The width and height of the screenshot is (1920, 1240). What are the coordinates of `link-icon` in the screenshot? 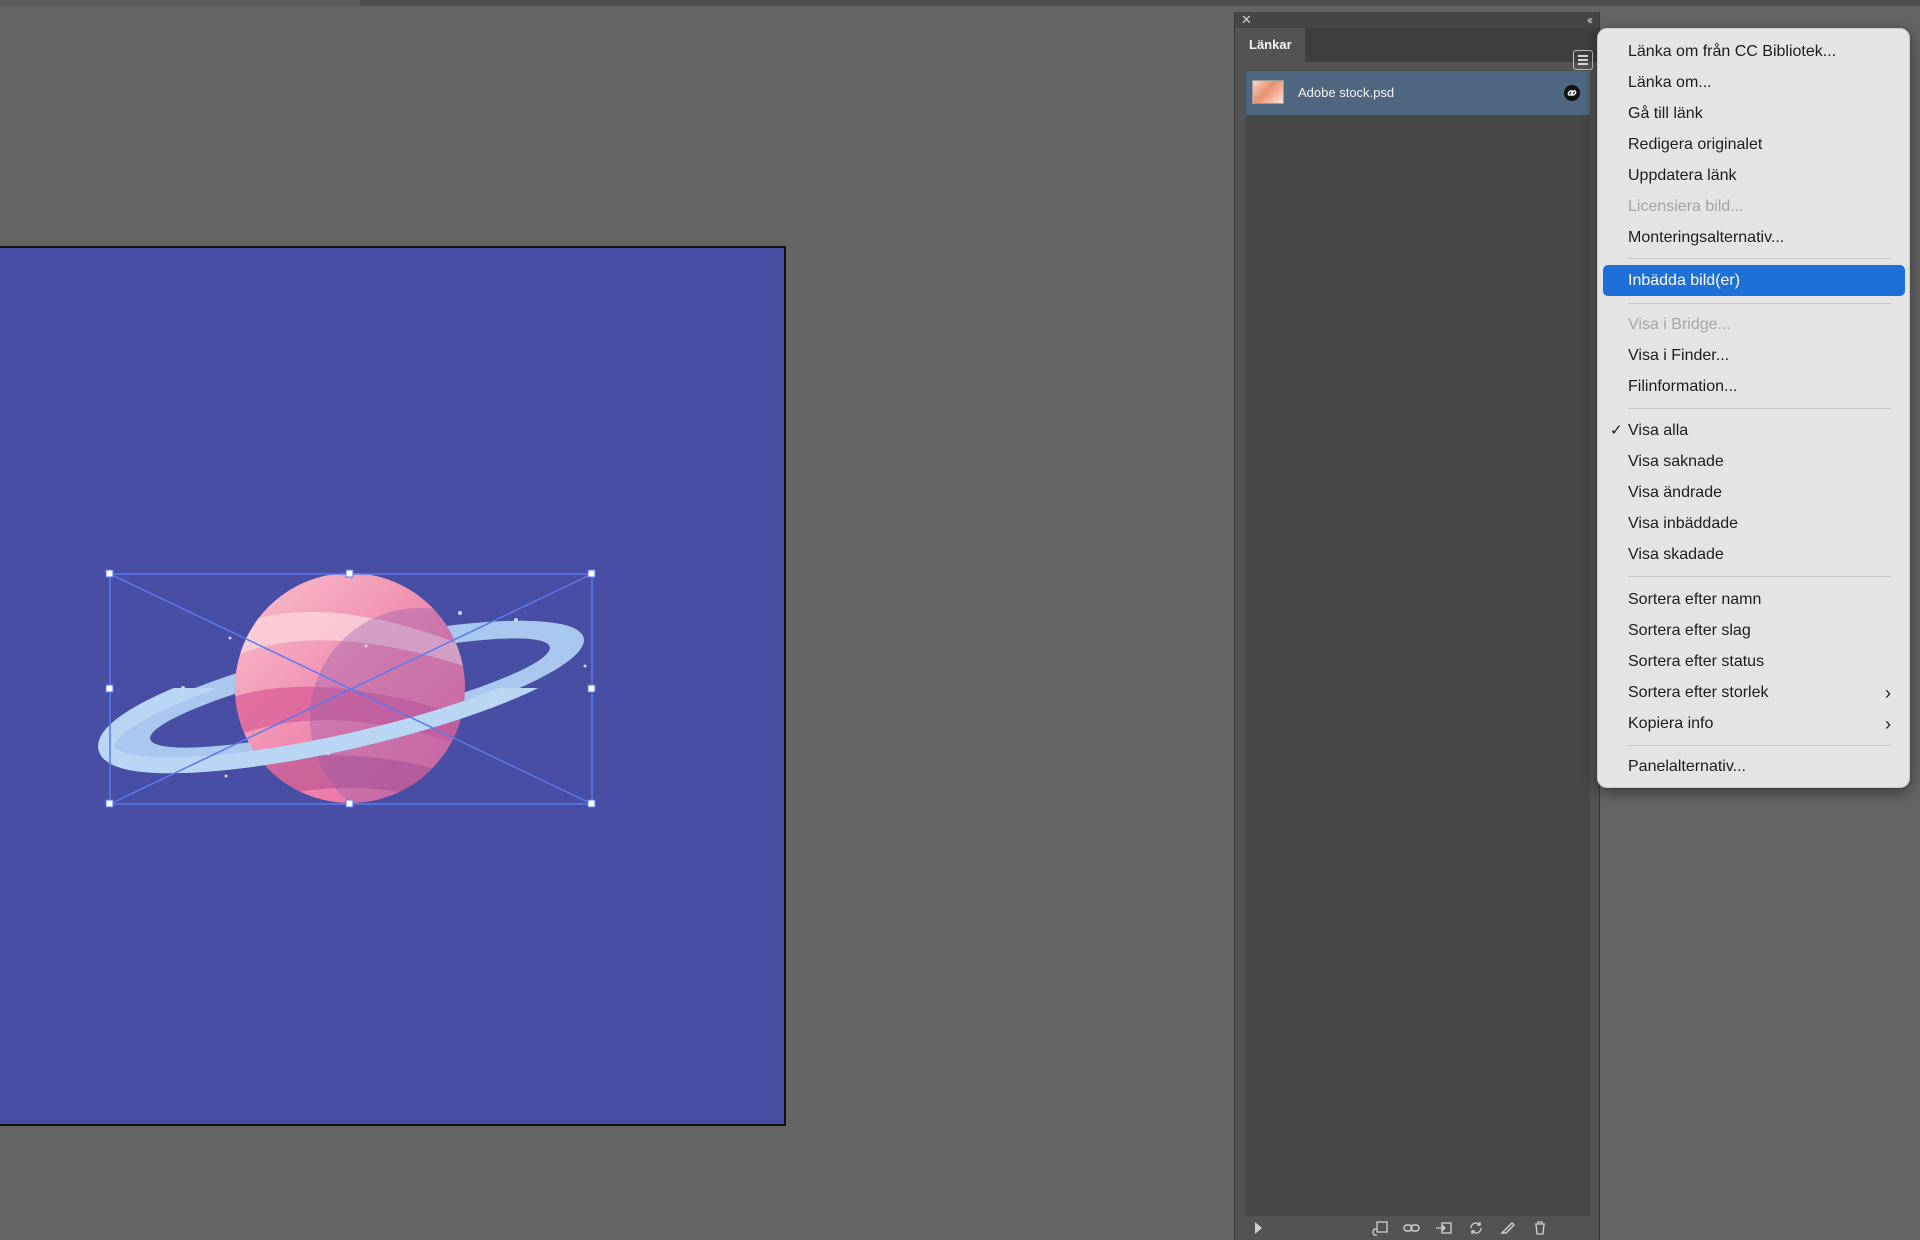 It's located at (1572, 93).